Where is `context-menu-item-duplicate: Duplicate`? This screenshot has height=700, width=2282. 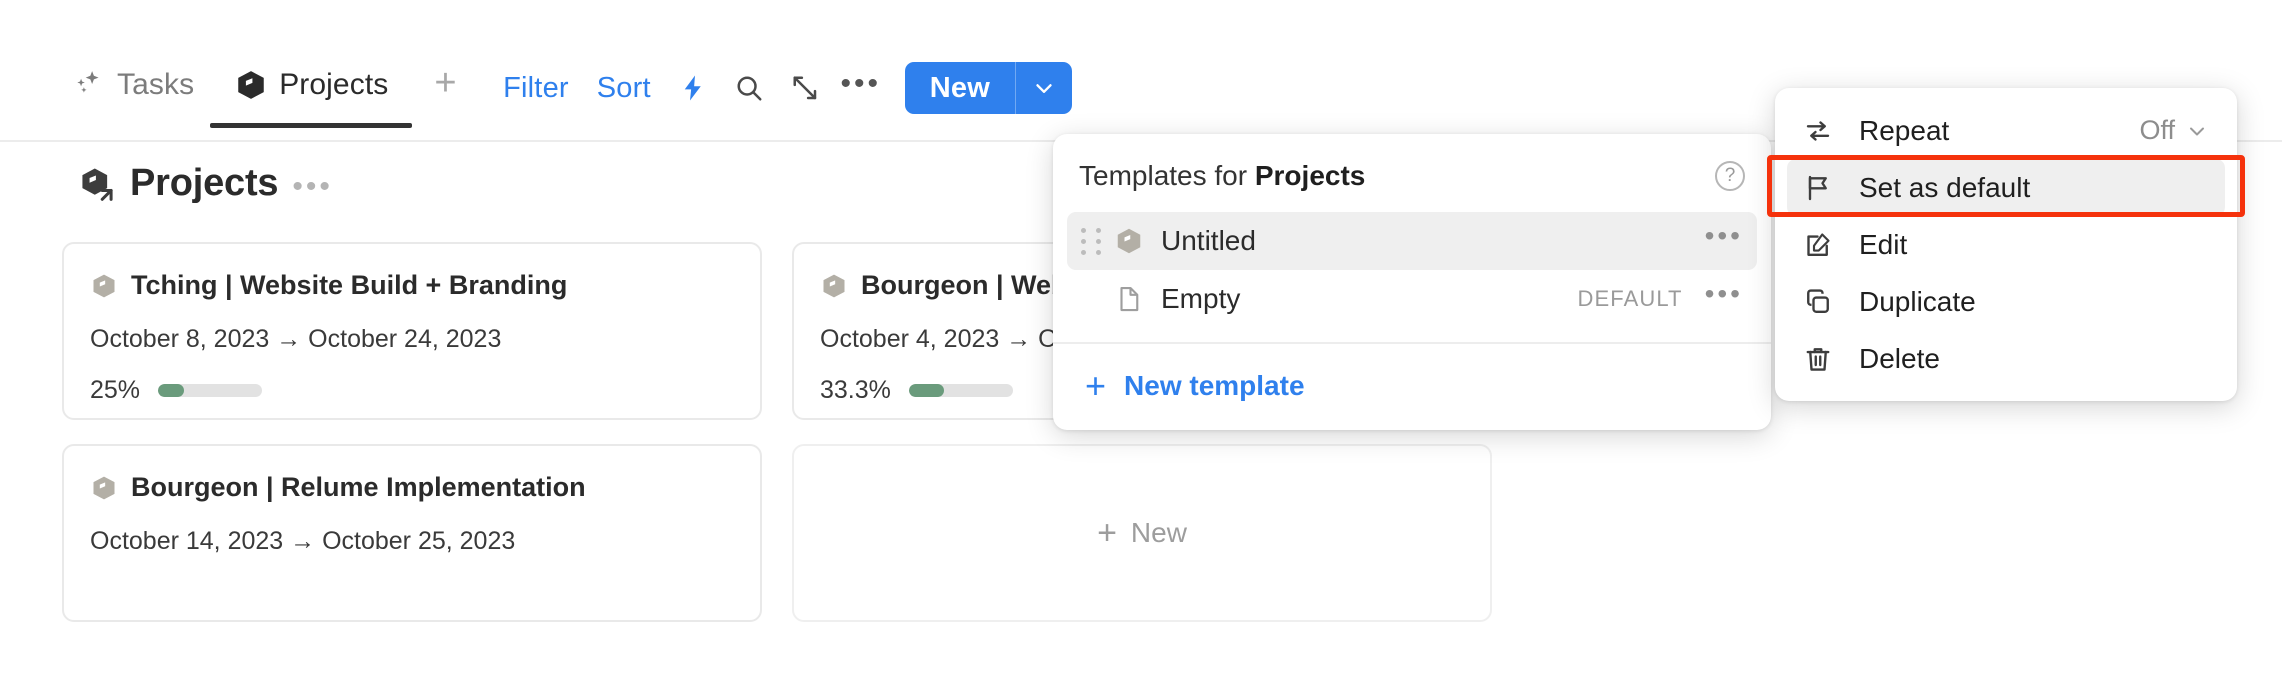 context-menu-item-duplicate: Duplicate is located at coordinates (2006, 301).